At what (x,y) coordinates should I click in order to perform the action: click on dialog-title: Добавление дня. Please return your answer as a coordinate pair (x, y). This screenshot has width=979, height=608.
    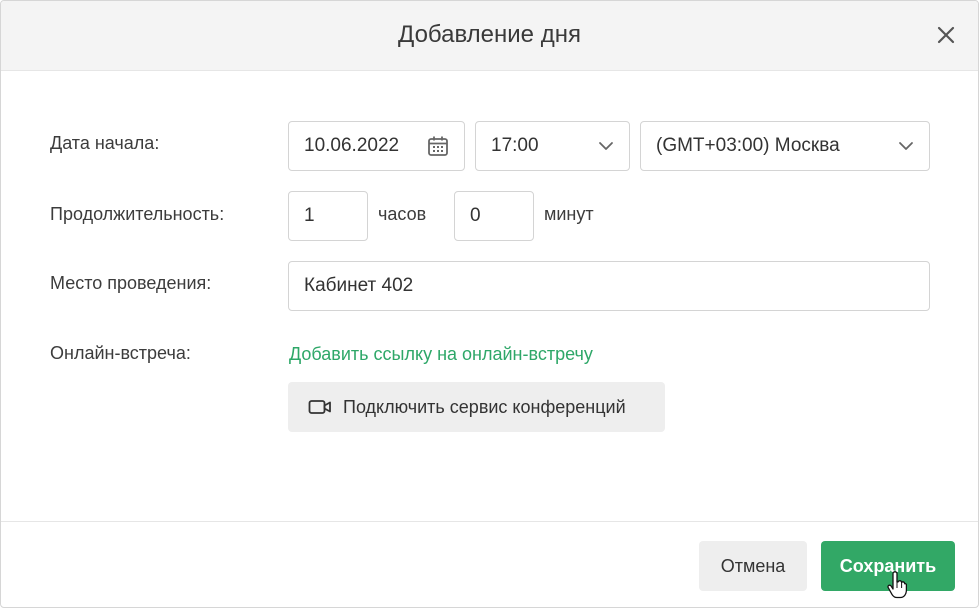
    Looking at the image, I should click on (489, 34).